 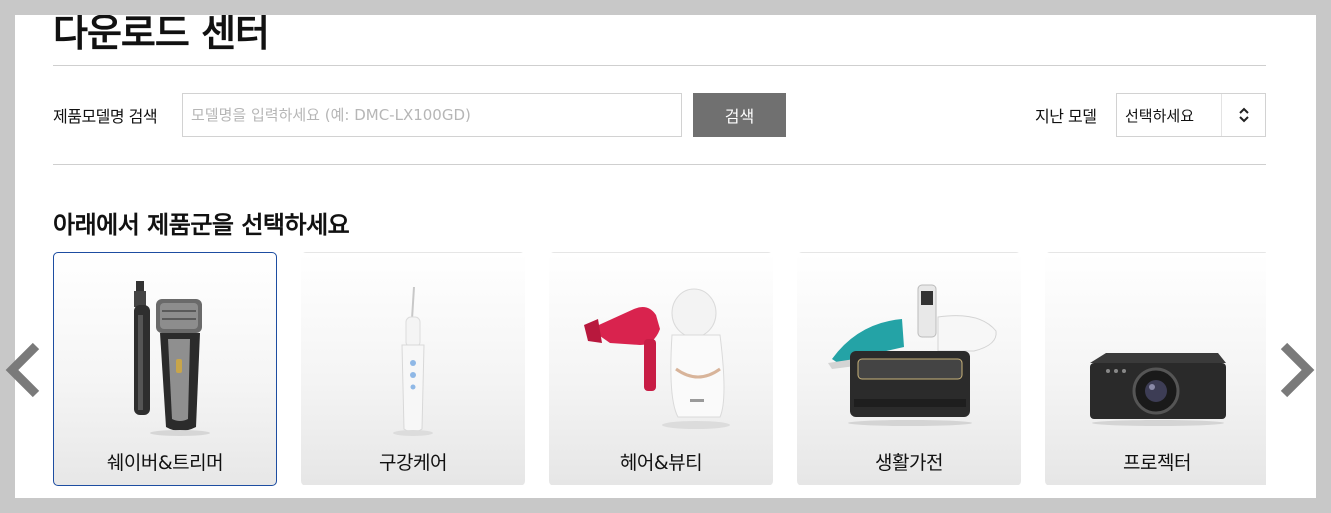 I want to click on chevron-left-icon, so click(x=22, y=370).